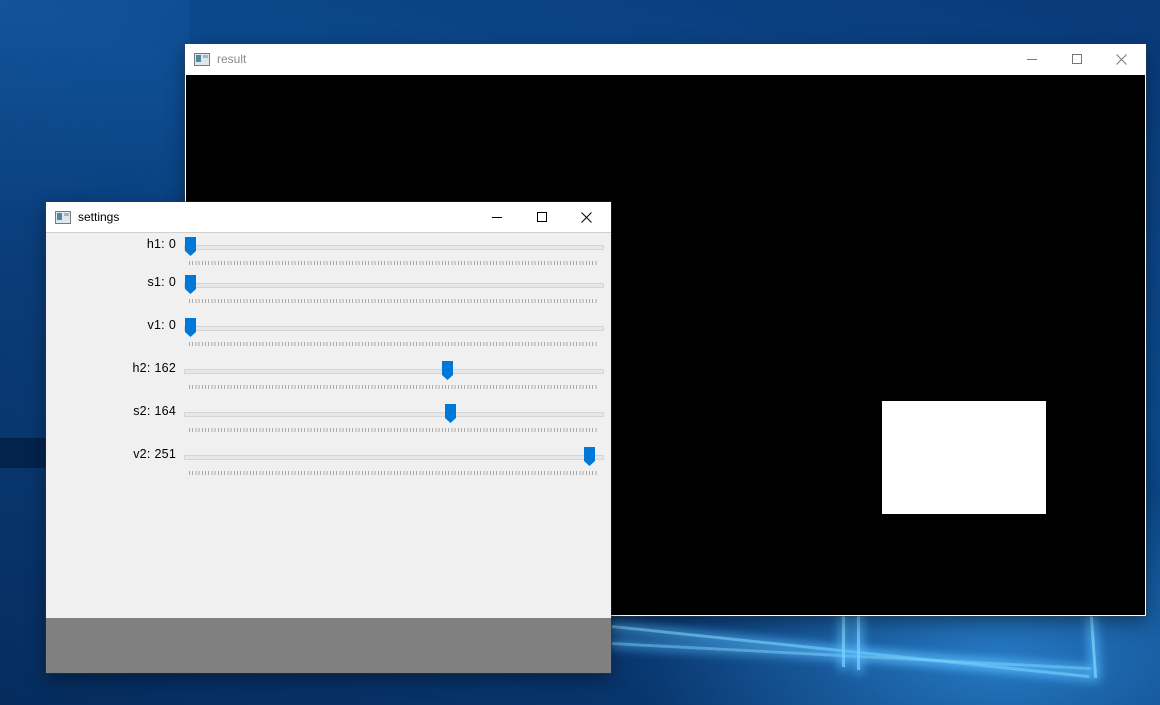 The height and width of the screenshot is (705, 1160). I want to click on mask-white-region, so click(964, 457).